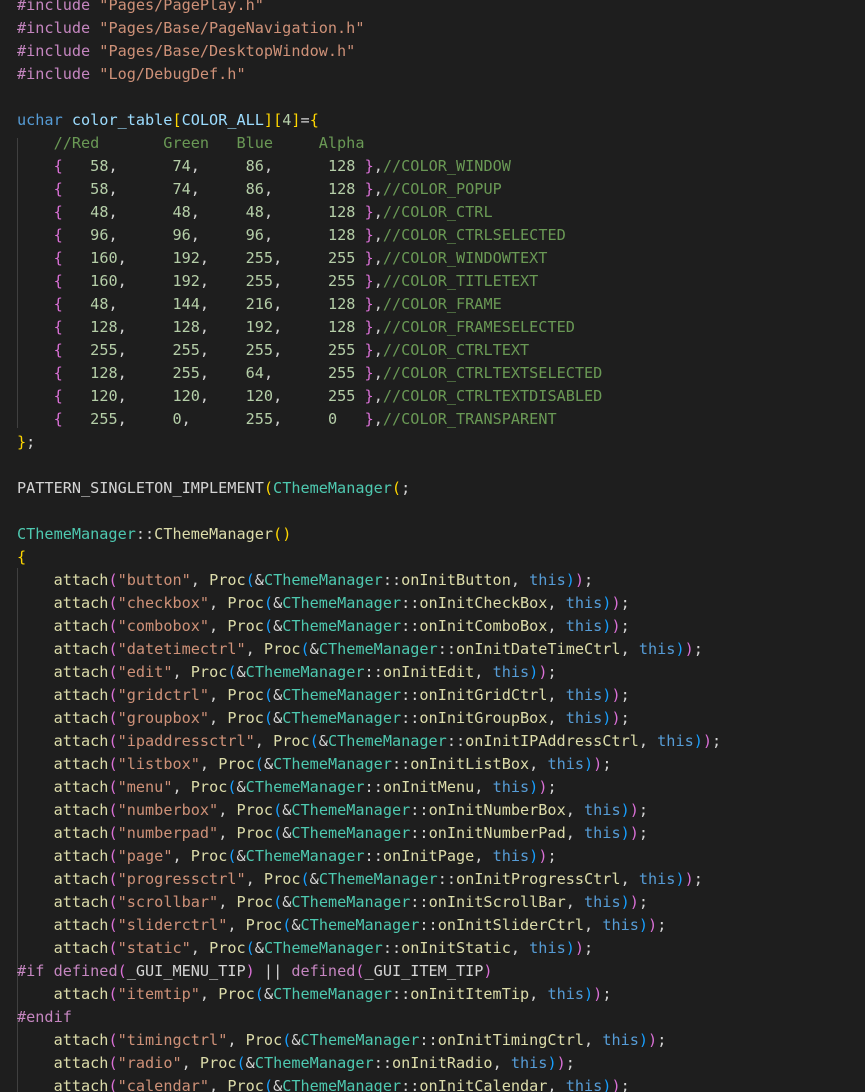  I want to click on code-line: //Red Green Blue Alpha, so click(191, 143).